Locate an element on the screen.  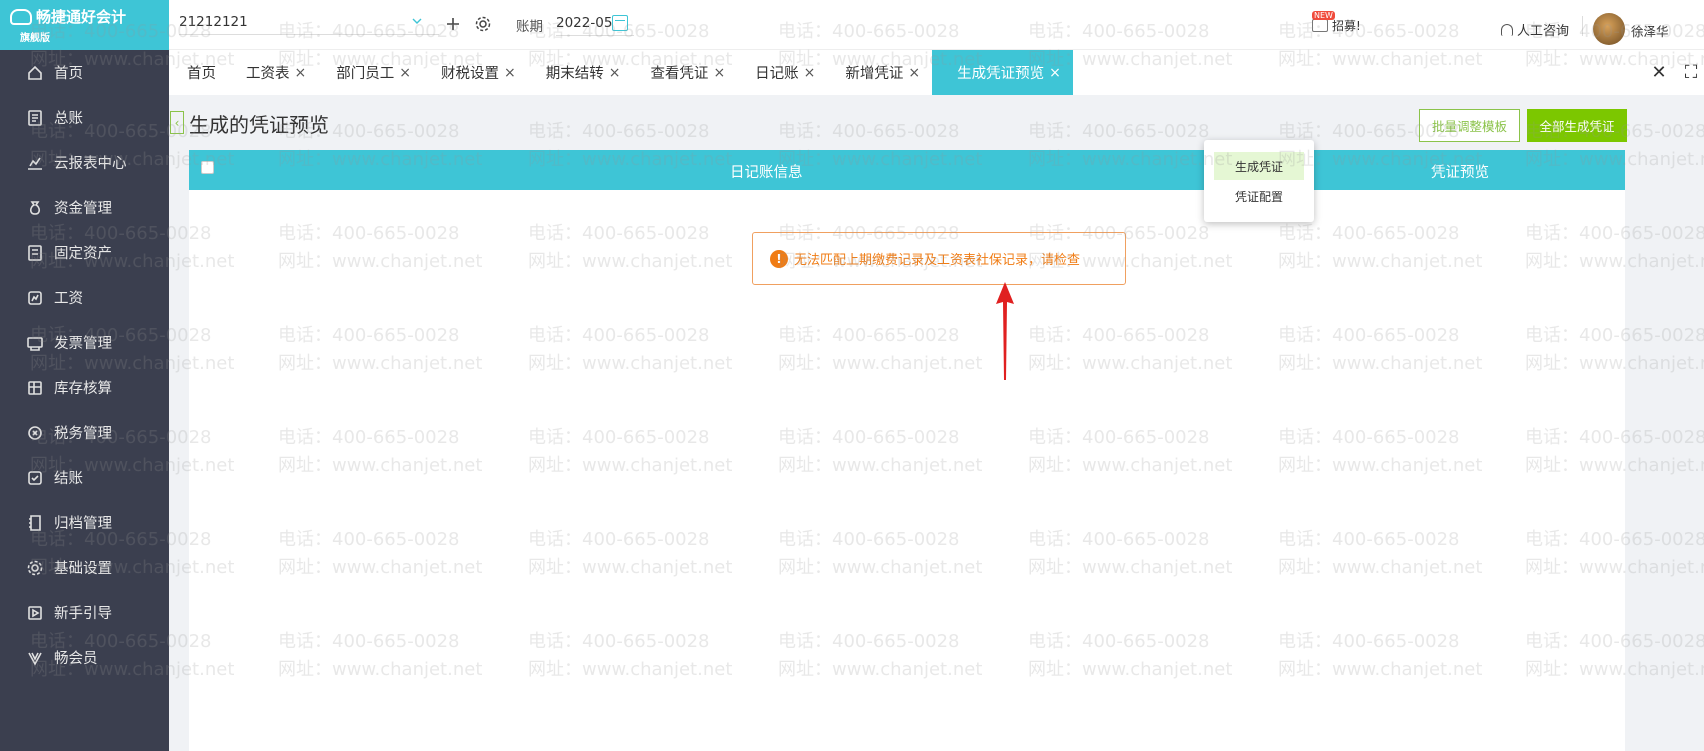
home-icon is located at coordinates (35, 73).